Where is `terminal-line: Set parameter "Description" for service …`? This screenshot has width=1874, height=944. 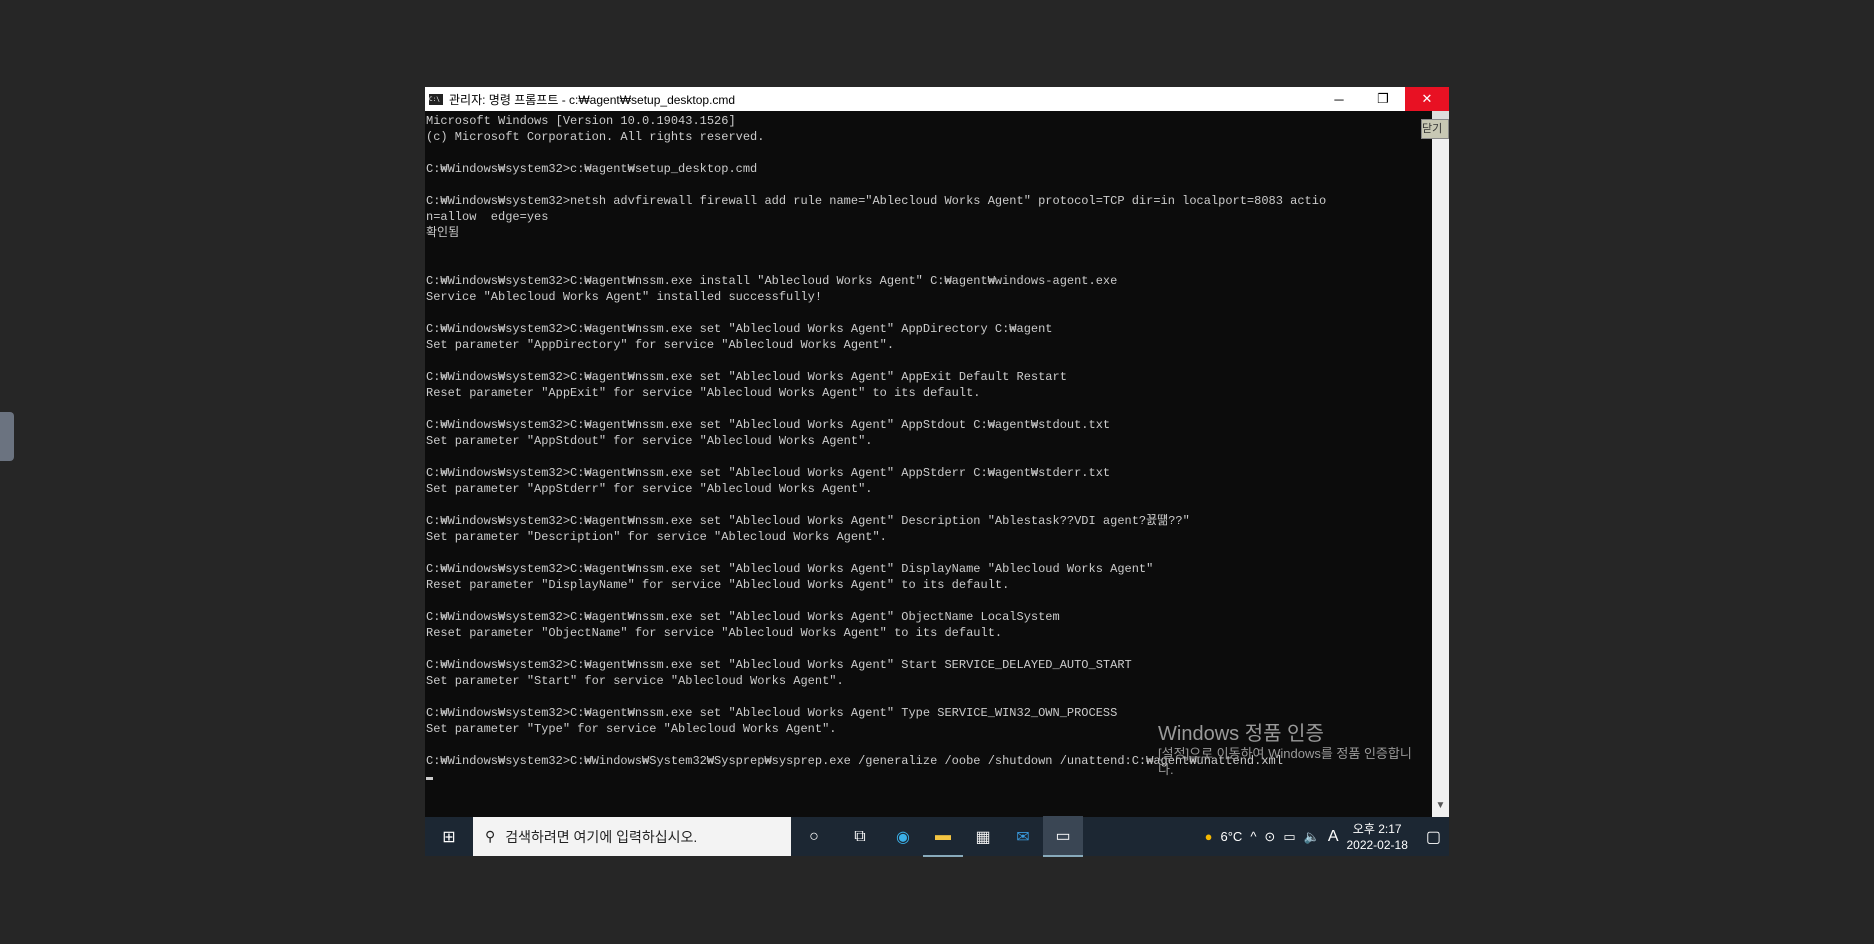
terminal-line: Set parameter "Description" for service … is located at coordinates (656, 537).